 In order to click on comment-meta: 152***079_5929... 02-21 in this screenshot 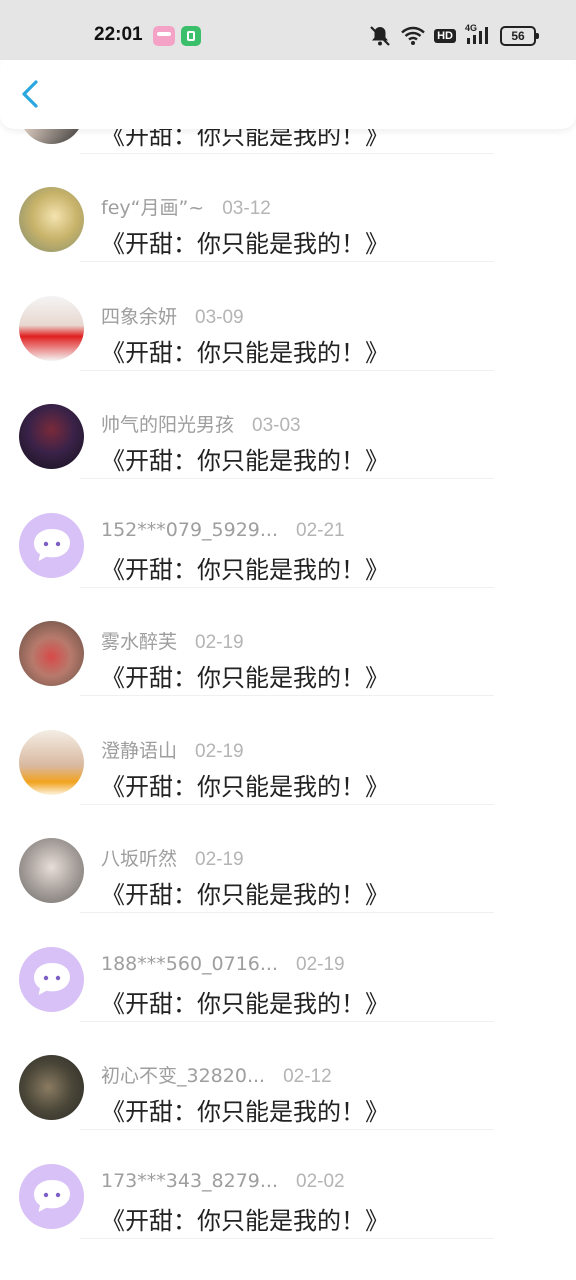, I will do `click(223, 530)`.